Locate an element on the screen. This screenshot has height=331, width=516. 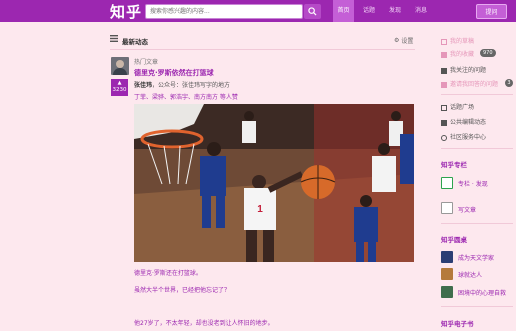
endorsed-by: 丁菲、梁骅、郭浩宇、南方南方 等人赞 is located at coordinates (186, 96).